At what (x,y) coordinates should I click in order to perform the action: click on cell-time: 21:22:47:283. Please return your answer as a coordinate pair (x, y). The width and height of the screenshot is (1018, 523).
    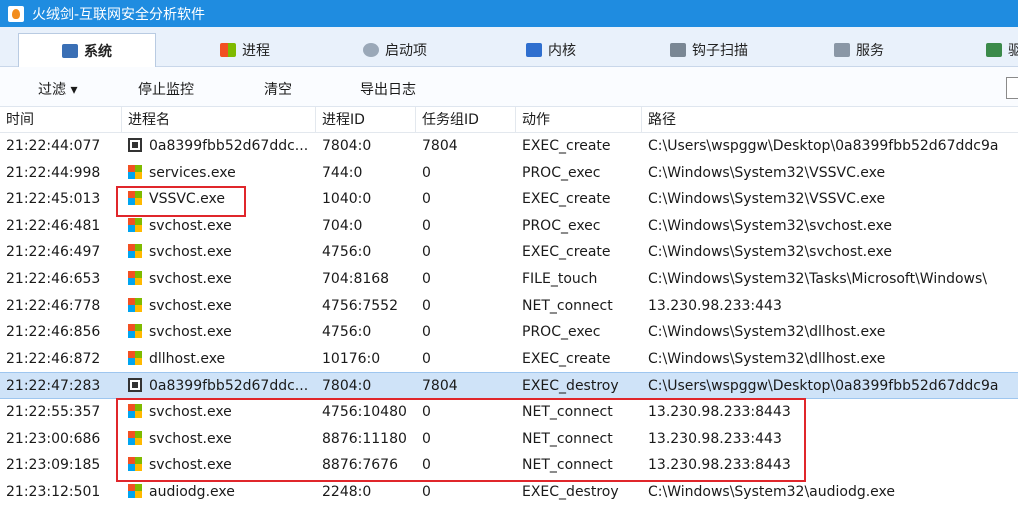
    Looking at the image, I should click on (53, 386).